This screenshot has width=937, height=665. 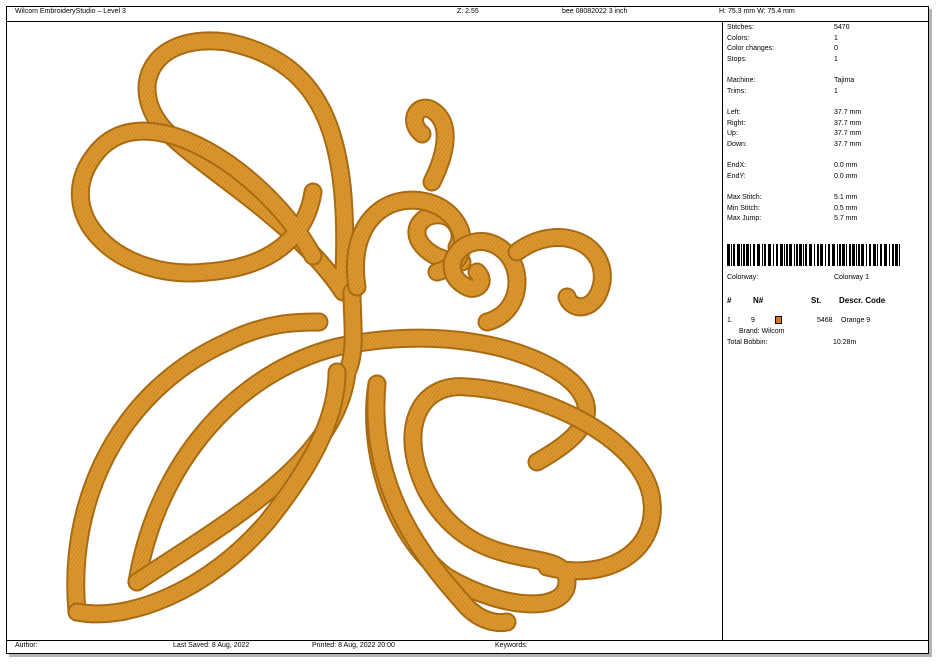 I want to click on col-header-descr: Descr. Code, so click(x=862, y=300).